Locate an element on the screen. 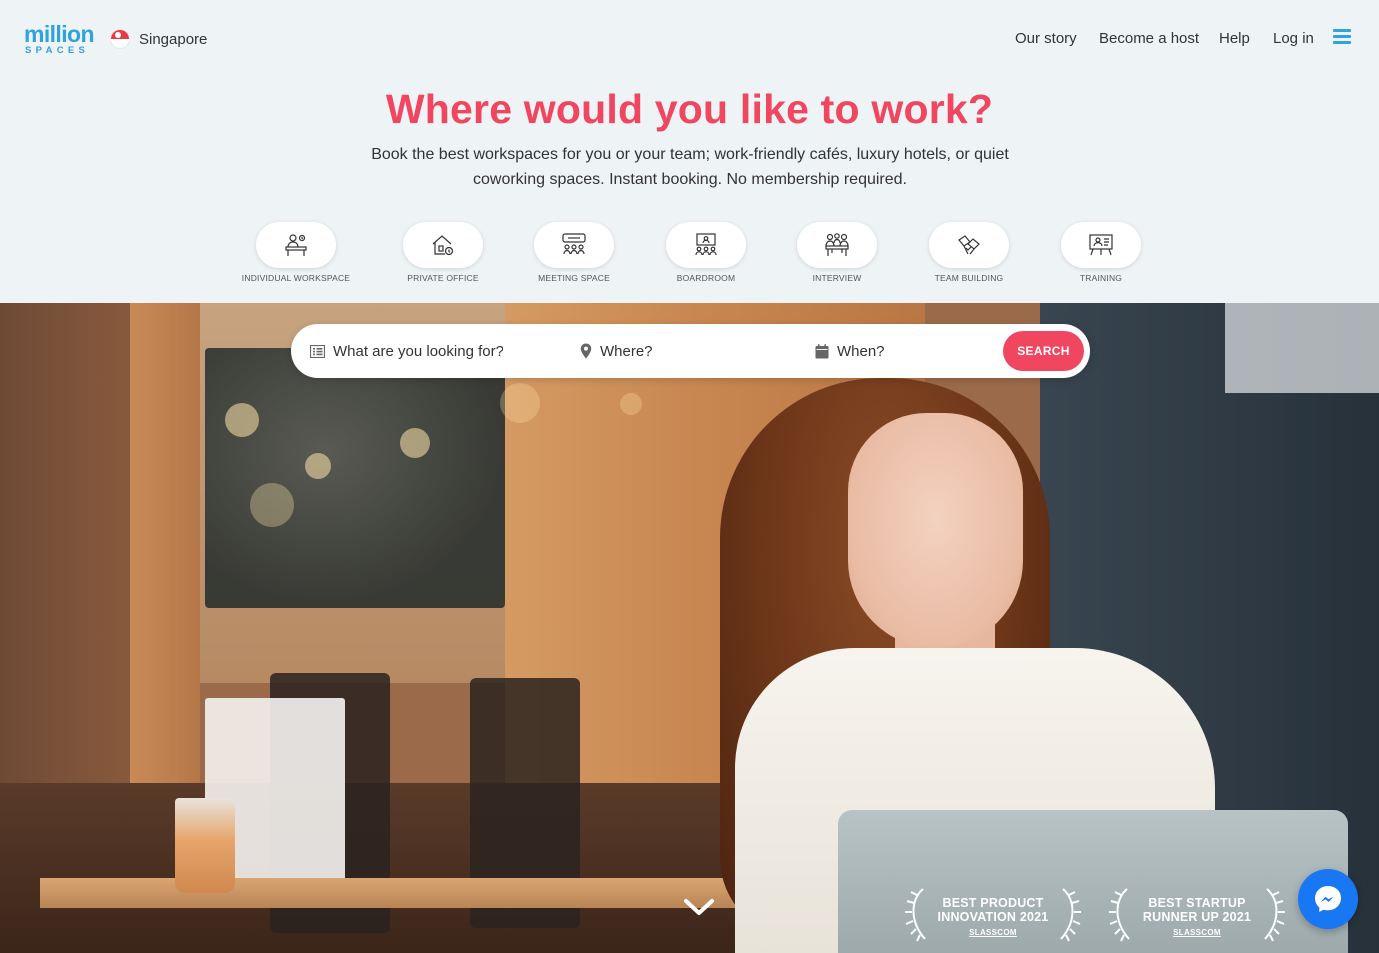  scroll-down-chevron-icon is located at coordinates (699, 907).